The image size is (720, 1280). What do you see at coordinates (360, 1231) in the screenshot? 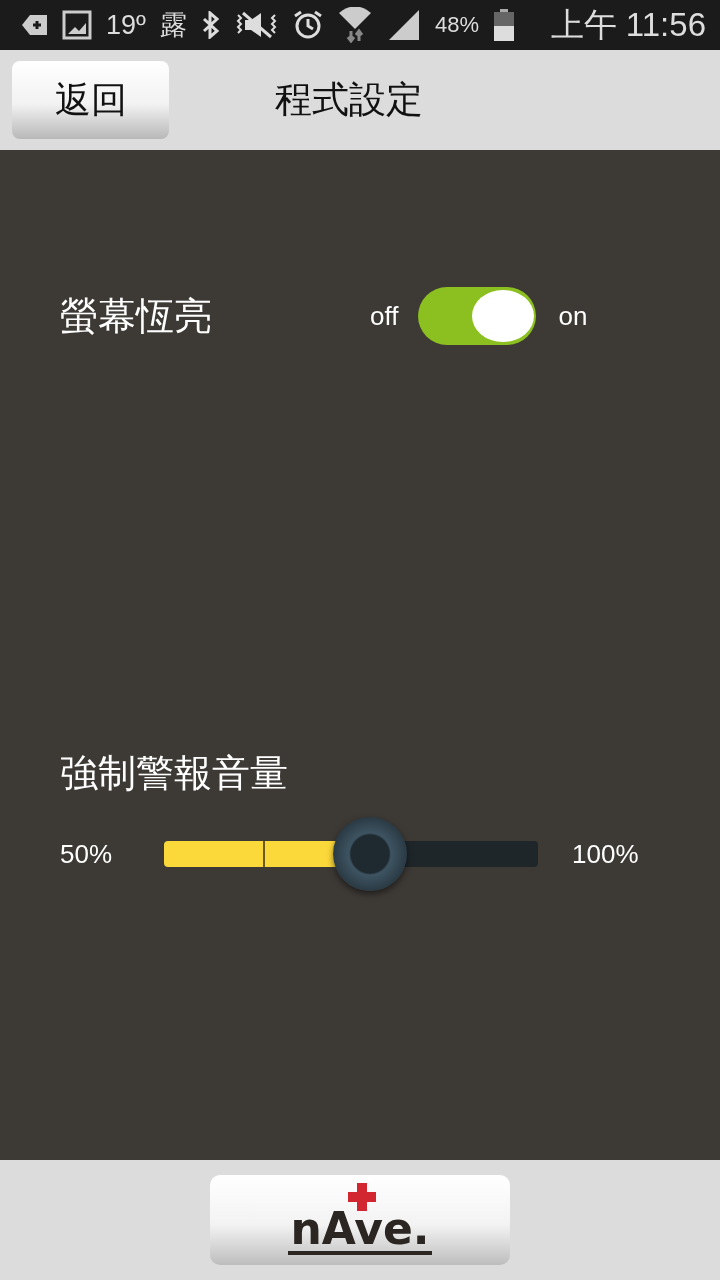
I see `logo-text: nAve.` at bounding box center [360, 1231].